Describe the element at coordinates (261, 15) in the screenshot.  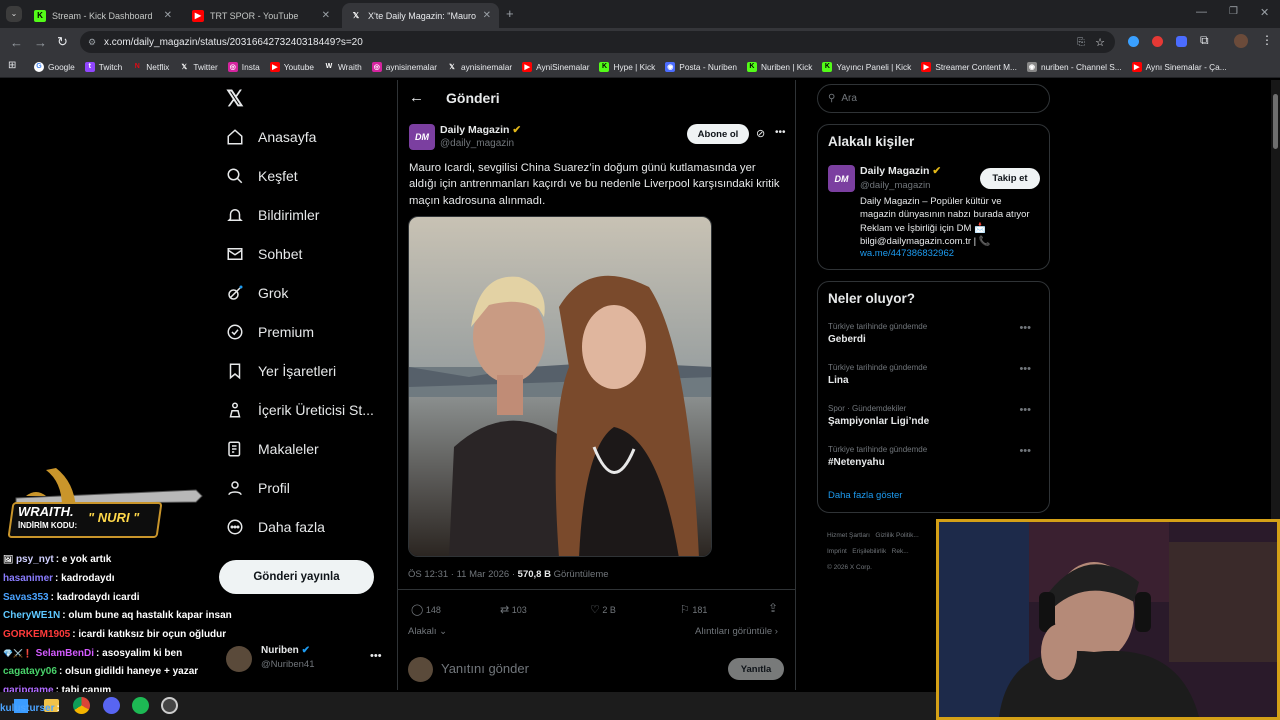
I see `tab-trt-spor: ▶ TRT SPOR - YouTube ✕` at that location.